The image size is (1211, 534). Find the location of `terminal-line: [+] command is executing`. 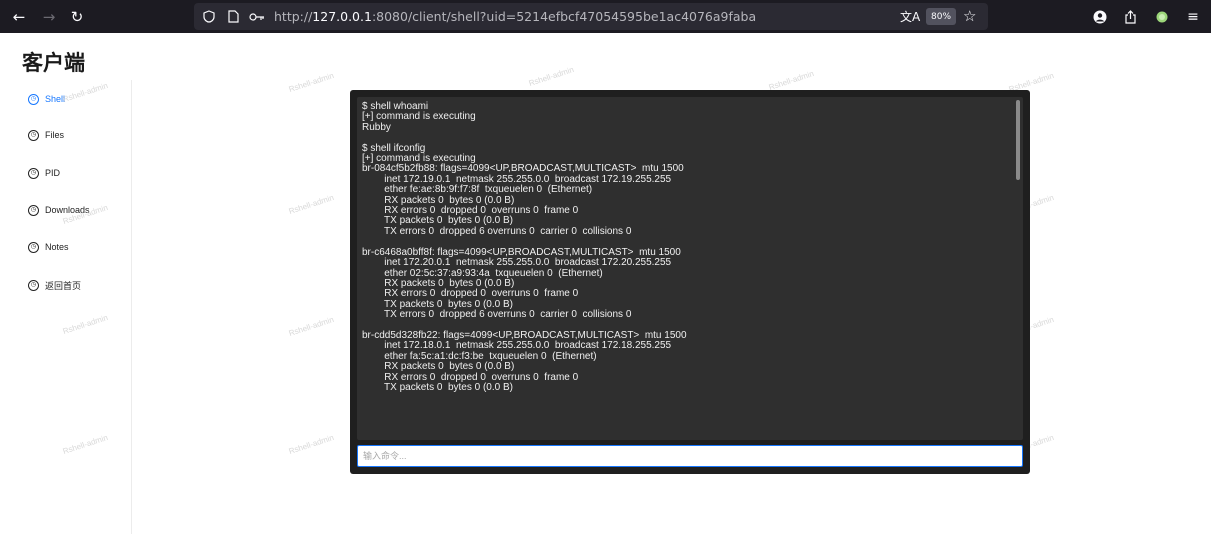

terminal-line: [+] command is executing is located at coordinates (419, 117).